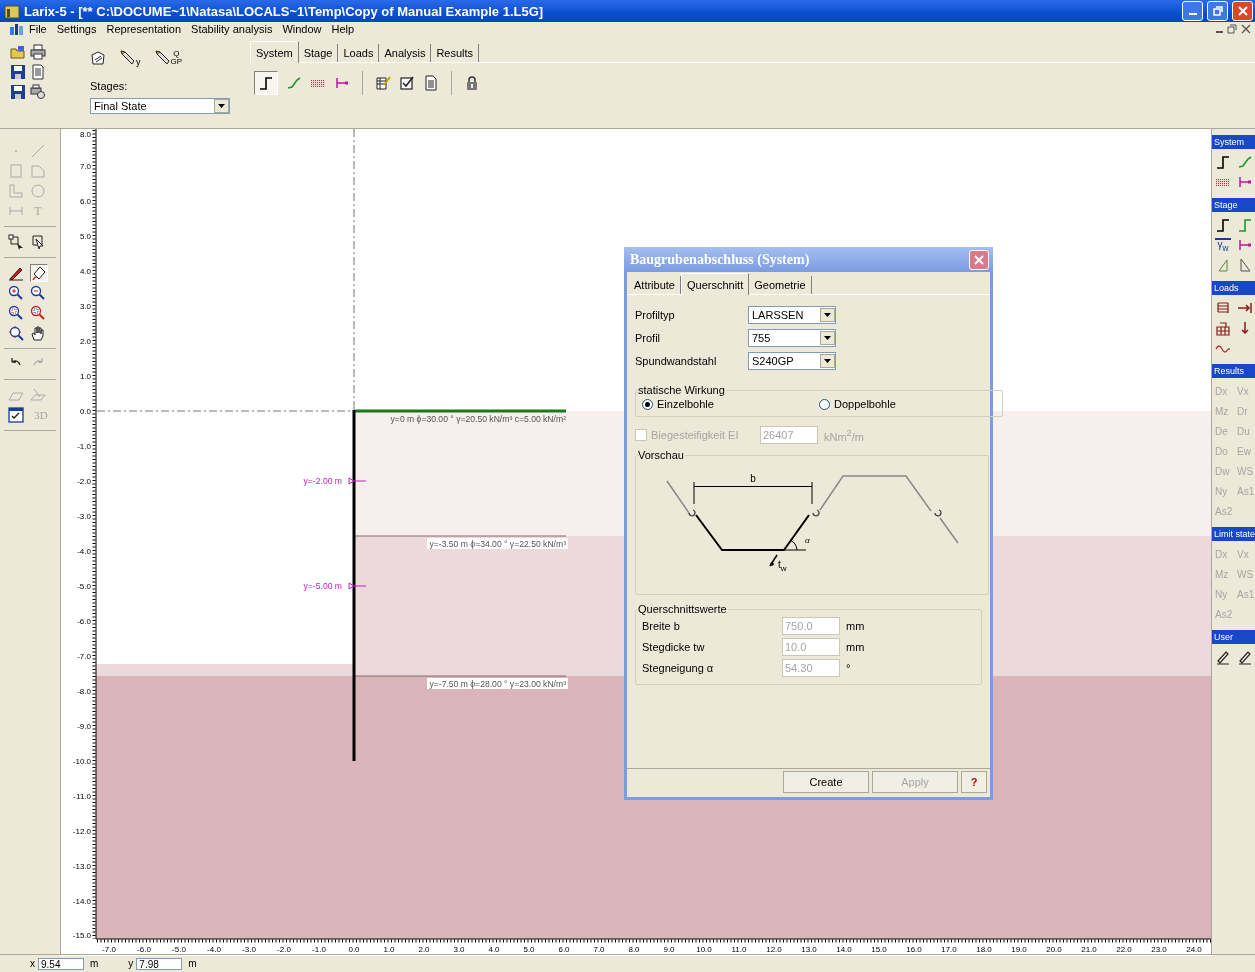  What do you see at coordinates (131, 963) in the screenshot?
I see `coordinate-label: y` at bounding box center [131, 963].